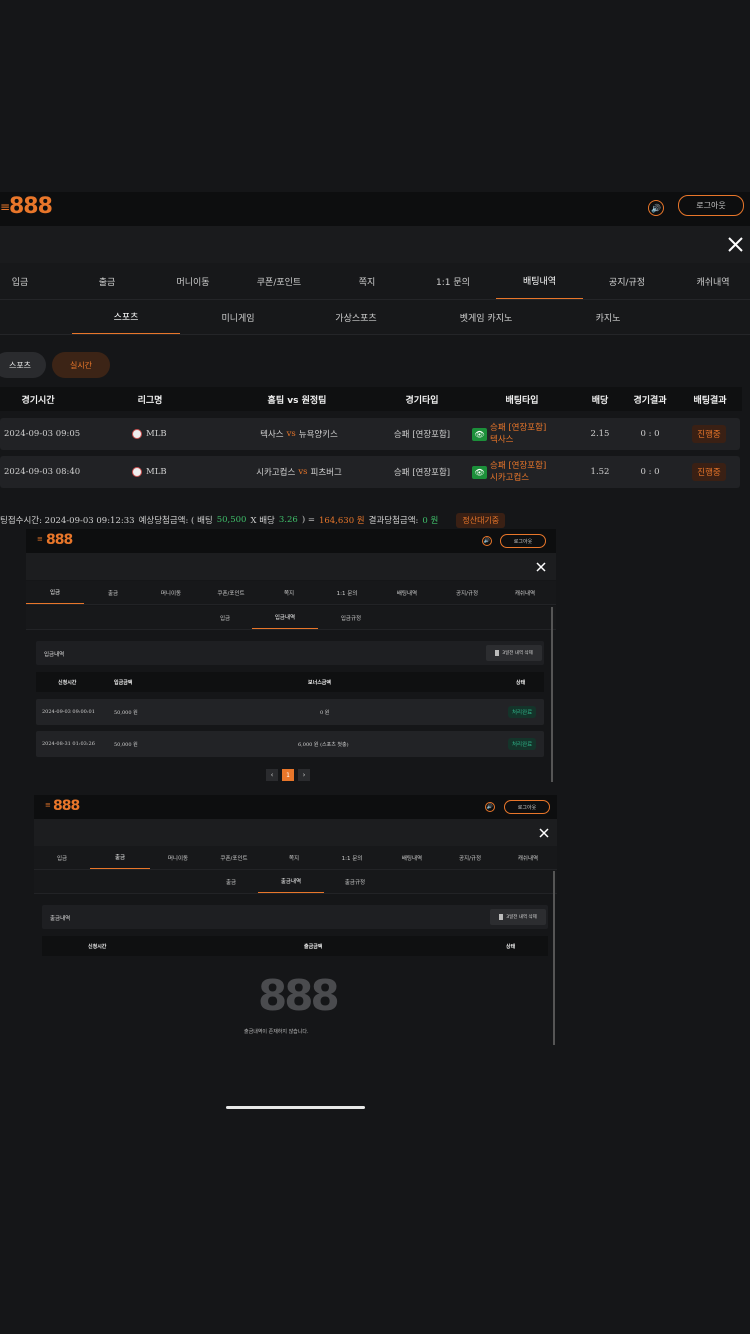 The image size is (750, 1334). What do you see at coordinates (501, 917) in the screenshot?
I see `trash-icon` at bounding box center [501, 917].